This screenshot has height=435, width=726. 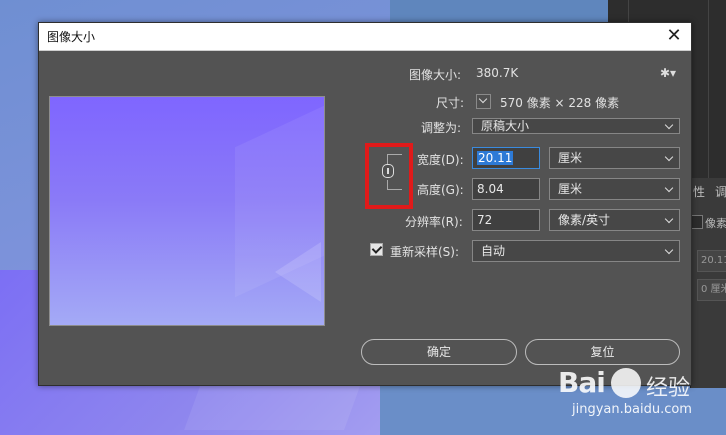 I want to click on dimensions-label: 尺寸:, so click(x=450, y=103).